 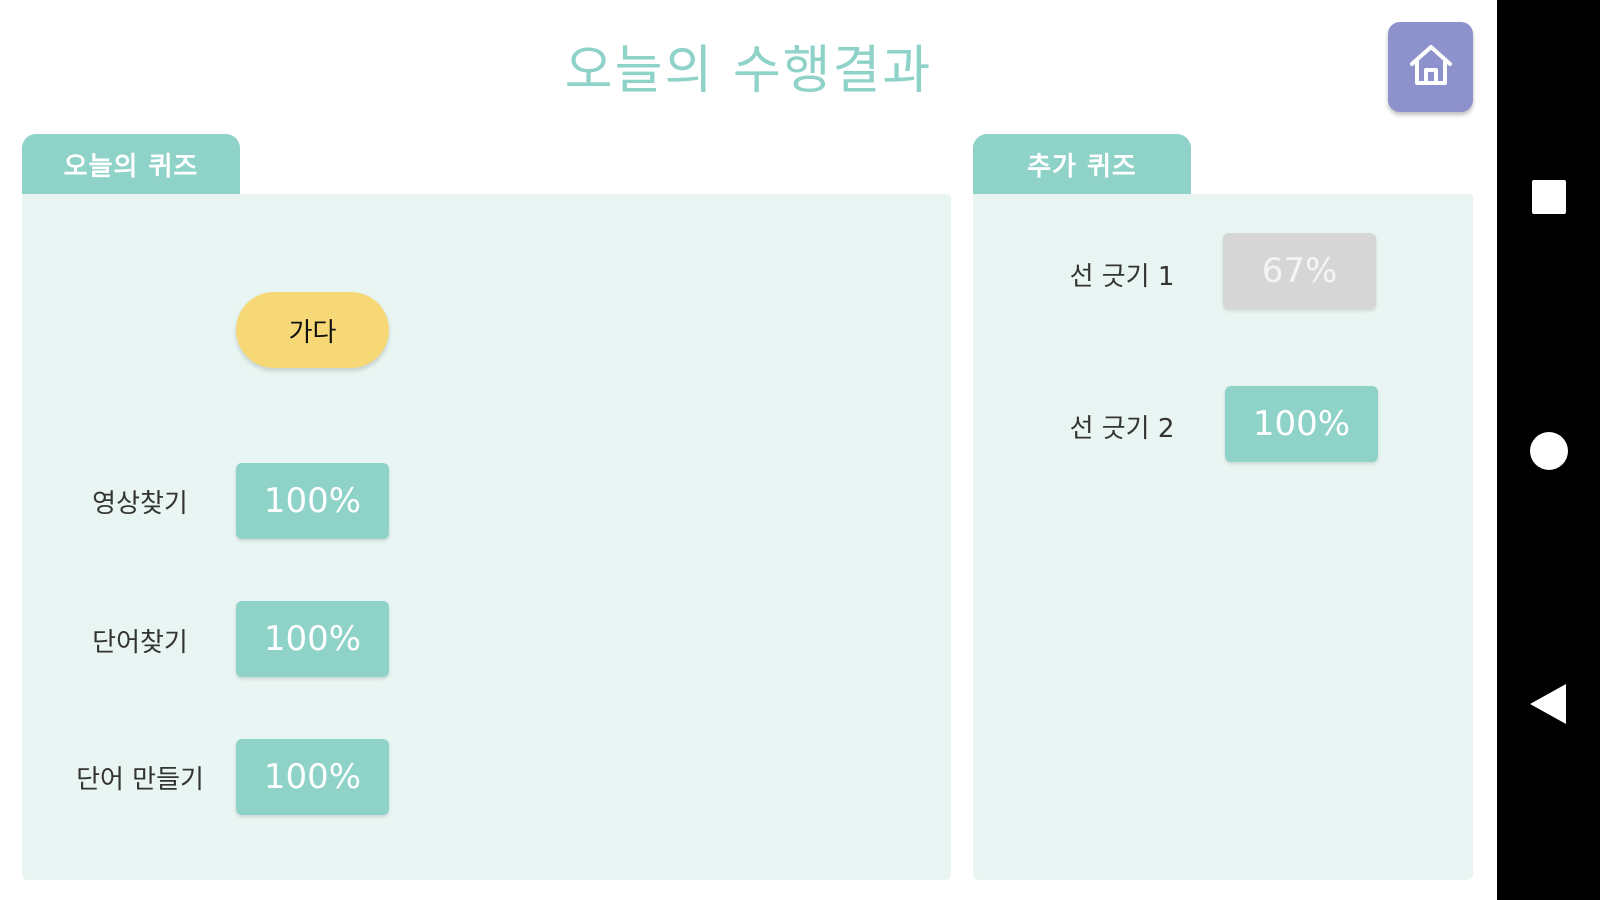 I want to click on extra-score-line-draw-2: 100%, so click(x=1301, y=424).